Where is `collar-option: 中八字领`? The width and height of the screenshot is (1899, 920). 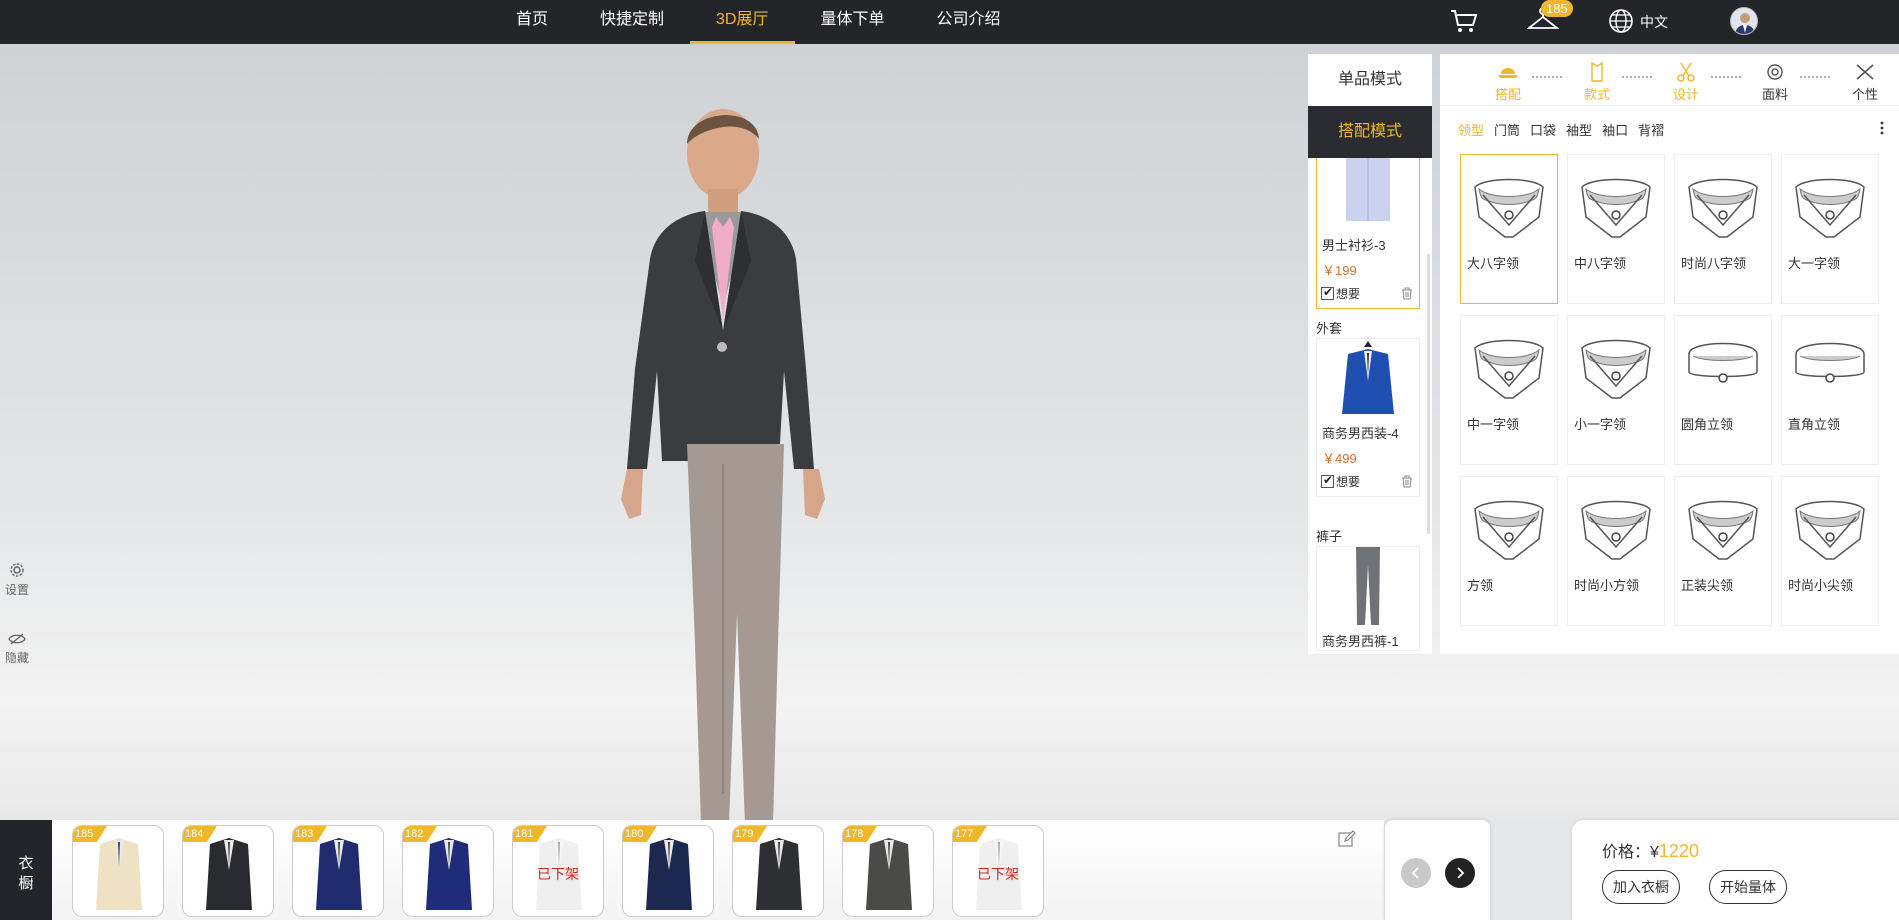 collar-option: 中八字领 is located at coordinates (1616, 229).